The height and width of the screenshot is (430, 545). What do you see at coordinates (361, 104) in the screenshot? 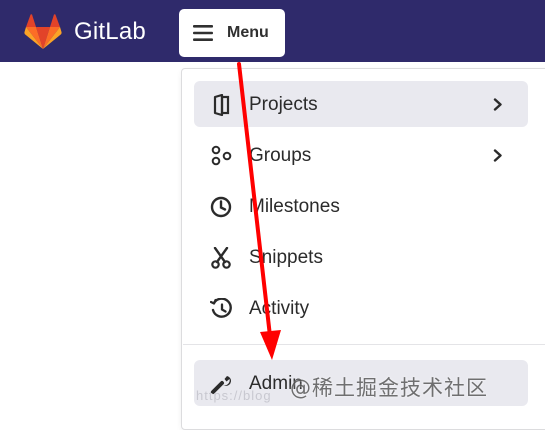
I see `menu-item-projects: Projects` at bounding box center [361, 104].